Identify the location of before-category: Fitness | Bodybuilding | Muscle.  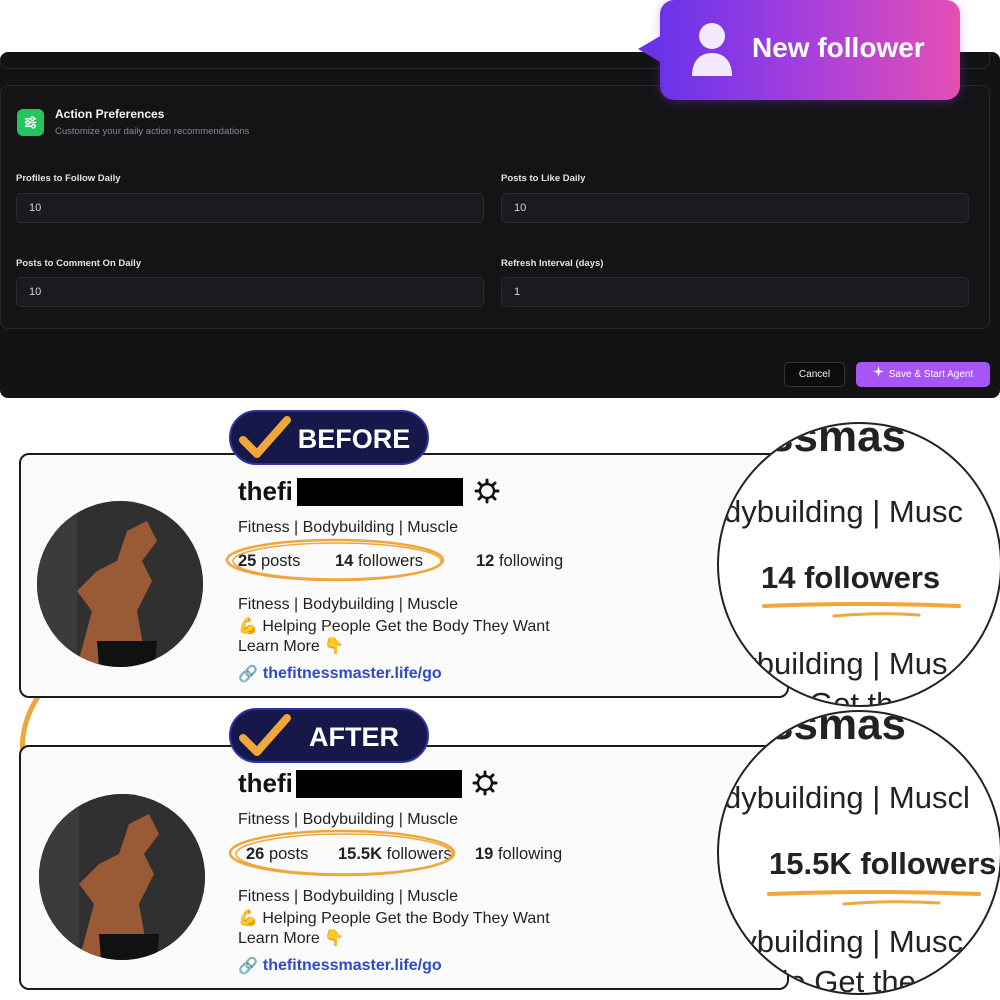
(348, 527).